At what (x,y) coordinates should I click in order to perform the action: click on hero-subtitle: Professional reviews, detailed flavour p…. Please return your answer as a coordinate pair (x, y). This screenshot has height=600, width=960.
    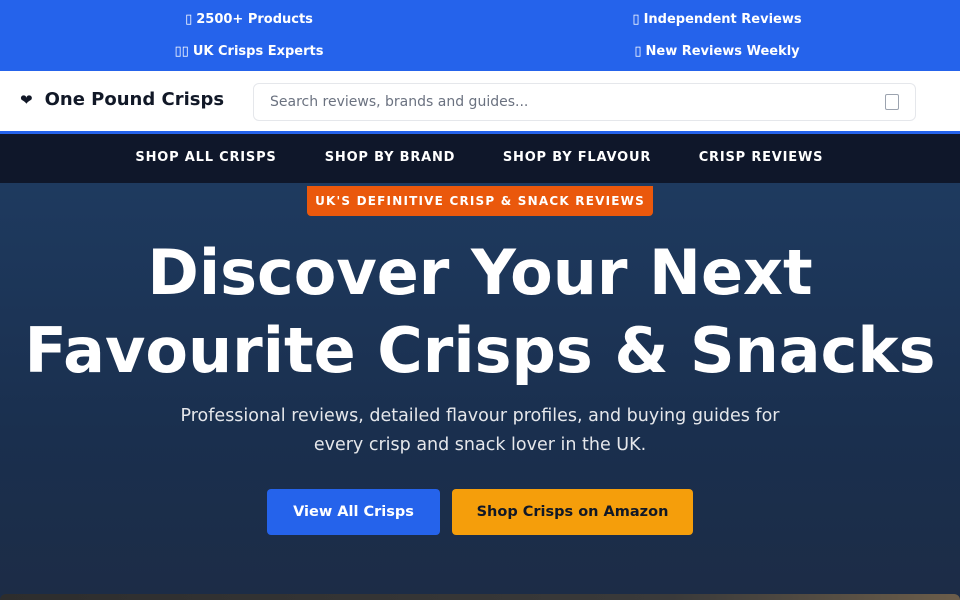
    Looking at the image, I should click on (480, 431).